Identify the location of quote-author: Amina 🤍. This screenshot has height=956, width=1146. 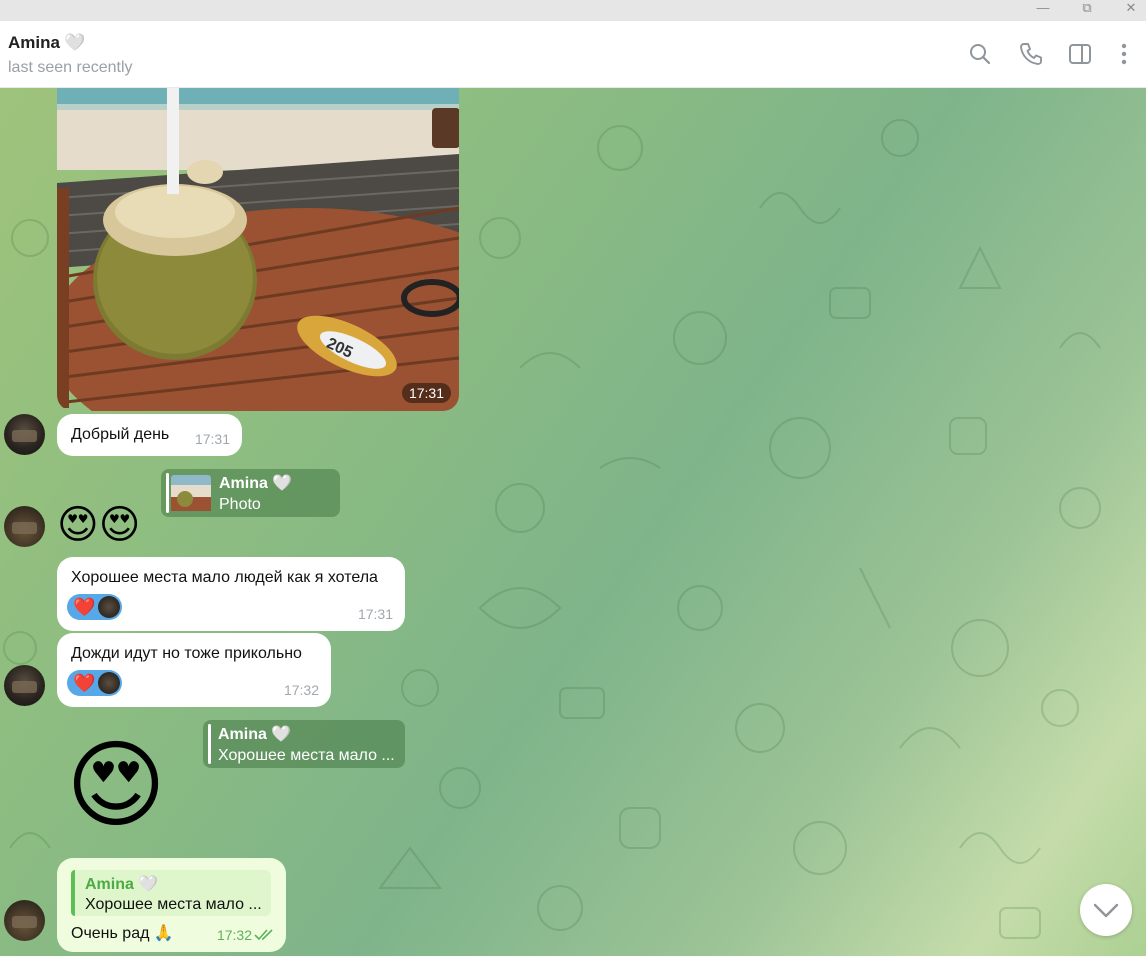
(122, 884).